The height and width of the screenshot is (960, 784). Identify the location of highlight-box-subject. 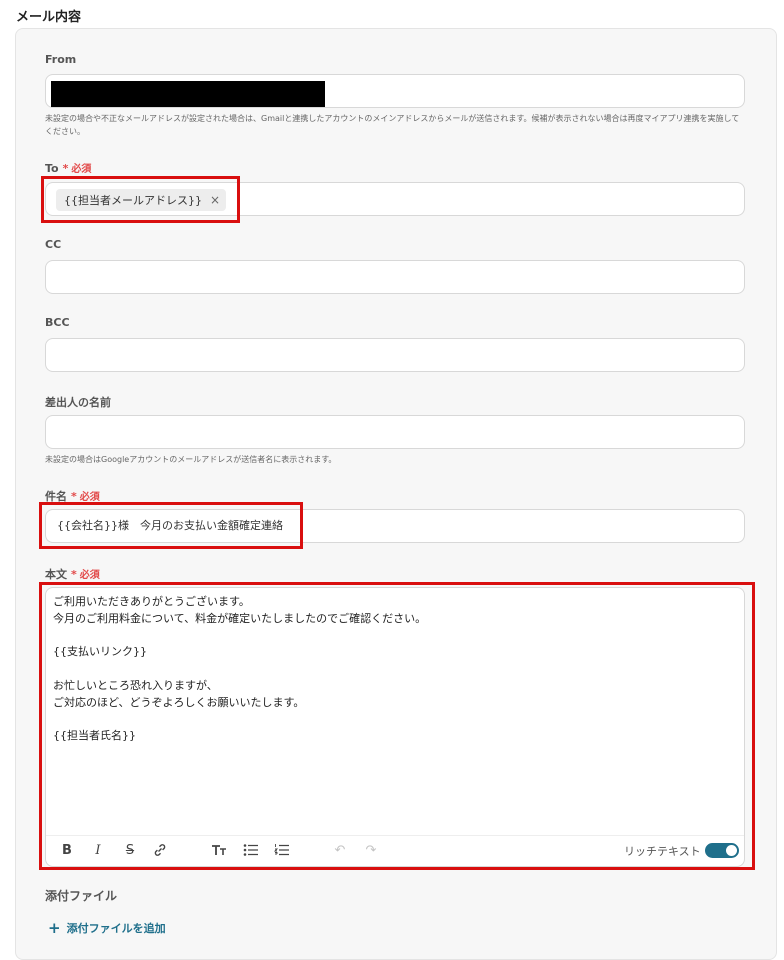
(171, 525).